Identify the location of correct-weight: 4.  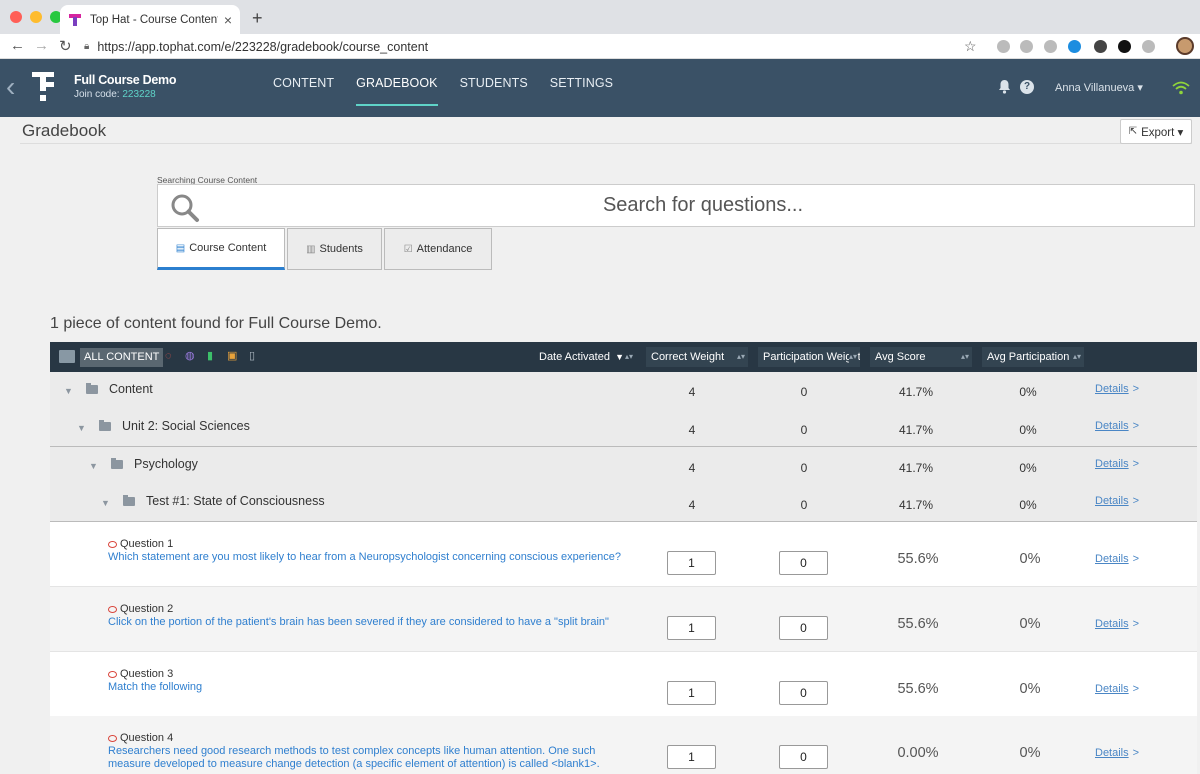
(692, 505).